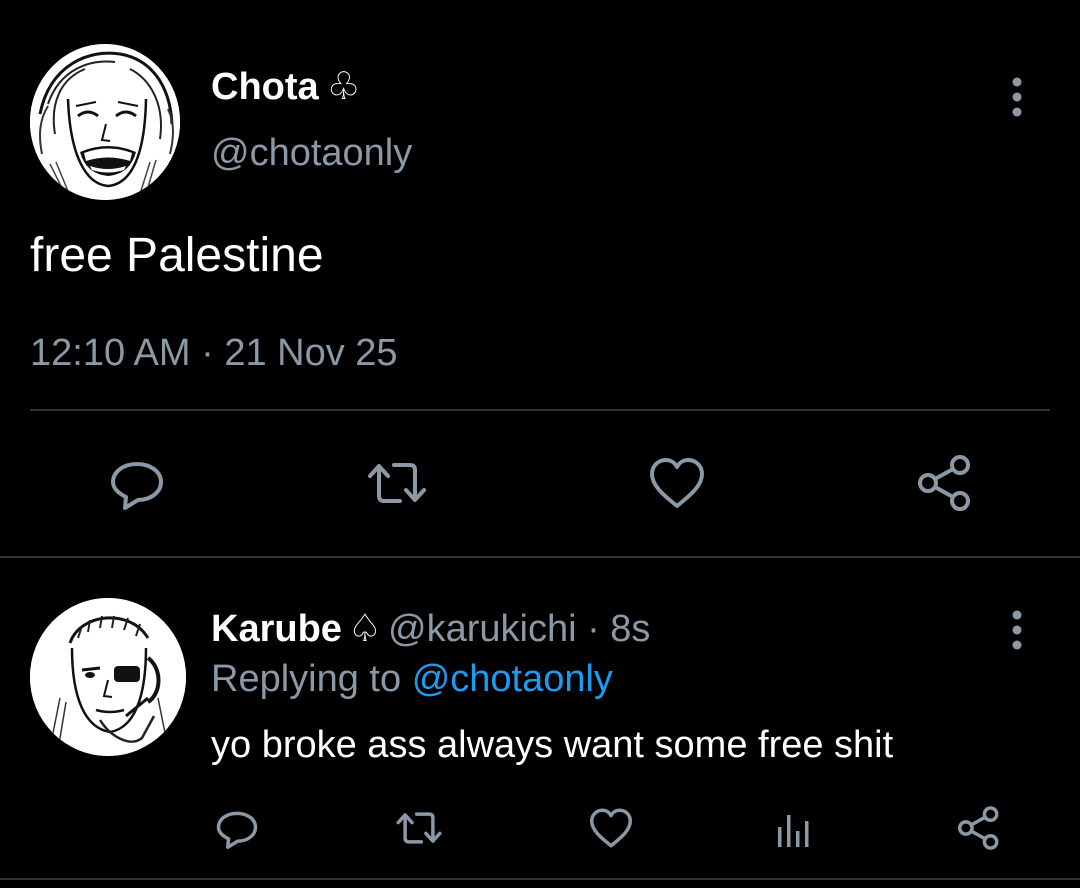 The width and height of the screenshot is (1080, 888). Describe the element at coordinates (177, 255) in the screenshot. I see `tweet-text: free Palestine` at that location.